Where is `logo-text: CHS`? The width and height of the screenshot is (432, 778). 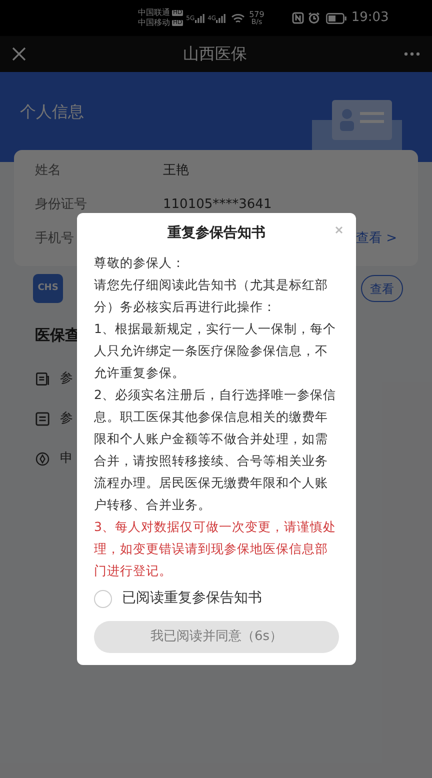 logo-text: CHS is located at coordinates (48, 288).